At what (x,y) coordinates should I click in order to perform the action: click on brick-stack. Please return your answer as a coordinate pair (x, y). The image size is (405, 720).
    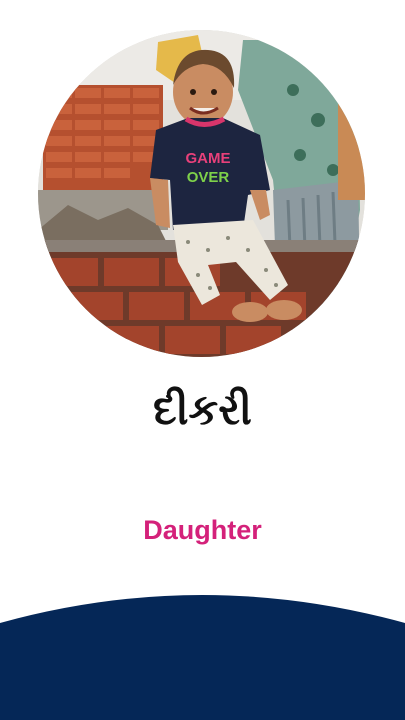
    Looking at the image, I should click on (103, 140).